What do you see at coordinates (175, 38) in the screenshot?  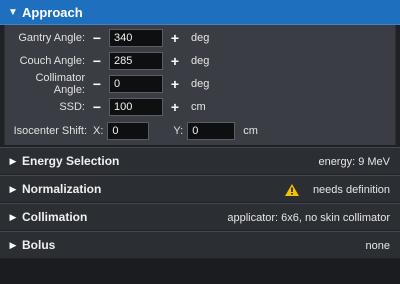 I see `gantry-increment-button: +` at bounding box center [175, 38].